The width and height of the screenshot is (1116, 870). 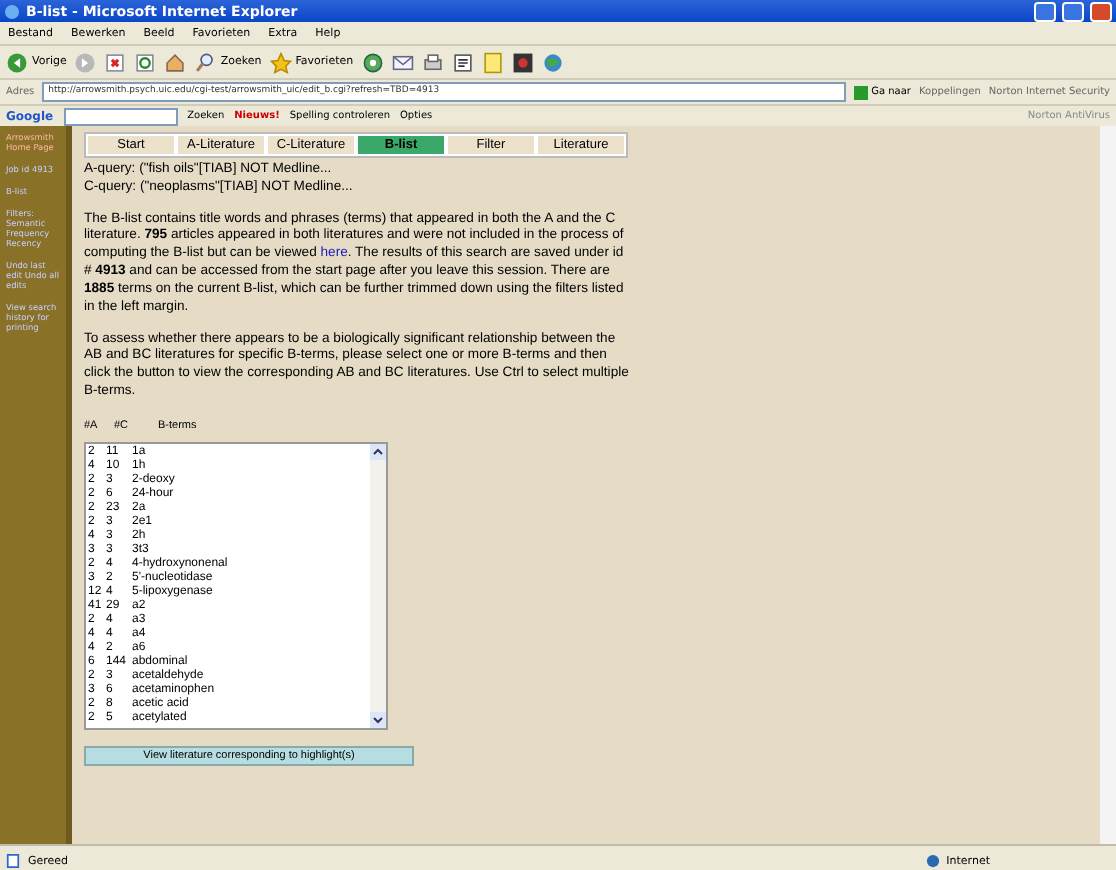 What do you see at coordinates (378, 719) in the screenshot?
I see `scroll-down-icon` at bounding box center [378, 719].